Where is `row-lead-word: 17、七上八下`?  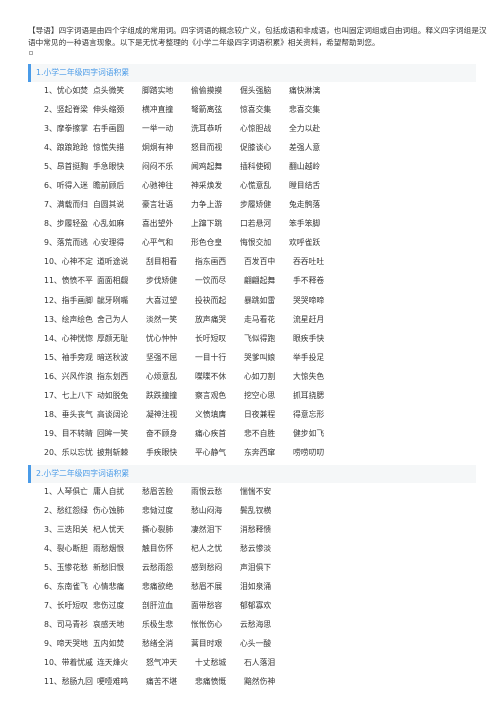 row-lead-word: 17、七上八下 is located at coordinates (68, 395).